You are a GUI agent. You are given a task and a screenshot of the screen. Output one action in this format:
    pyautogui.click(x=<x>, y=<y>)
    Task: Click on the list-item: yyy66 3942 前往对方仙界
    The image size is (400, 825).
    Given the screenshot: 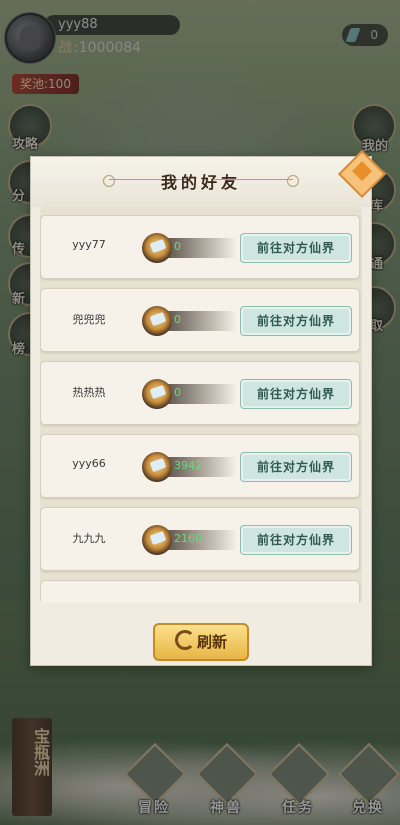 What is the action you would take?
    pyautogui.click(x=200, y=466)
    